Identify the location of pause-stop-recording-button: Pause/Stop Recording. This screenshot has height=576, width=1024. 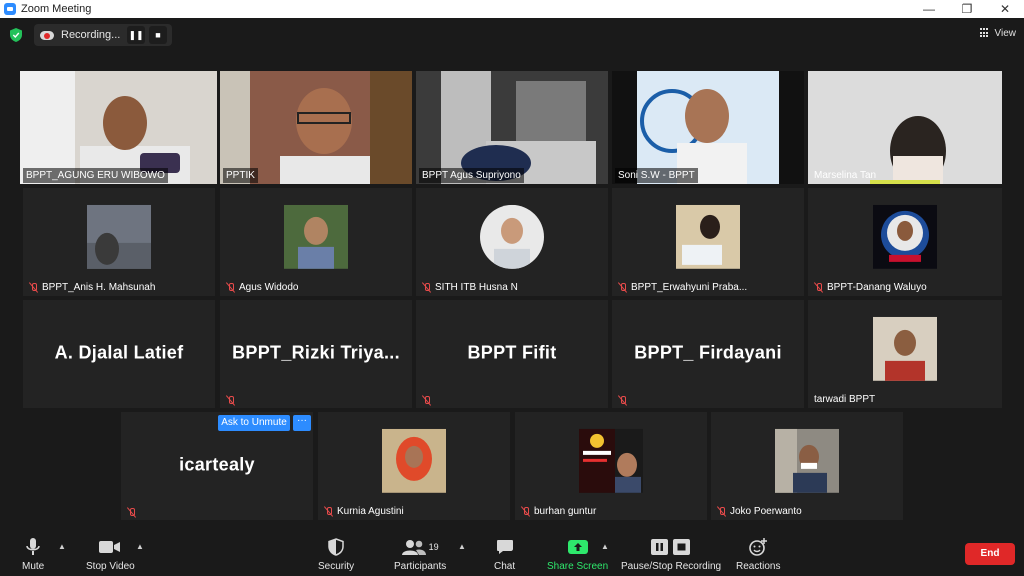
(671, 554).